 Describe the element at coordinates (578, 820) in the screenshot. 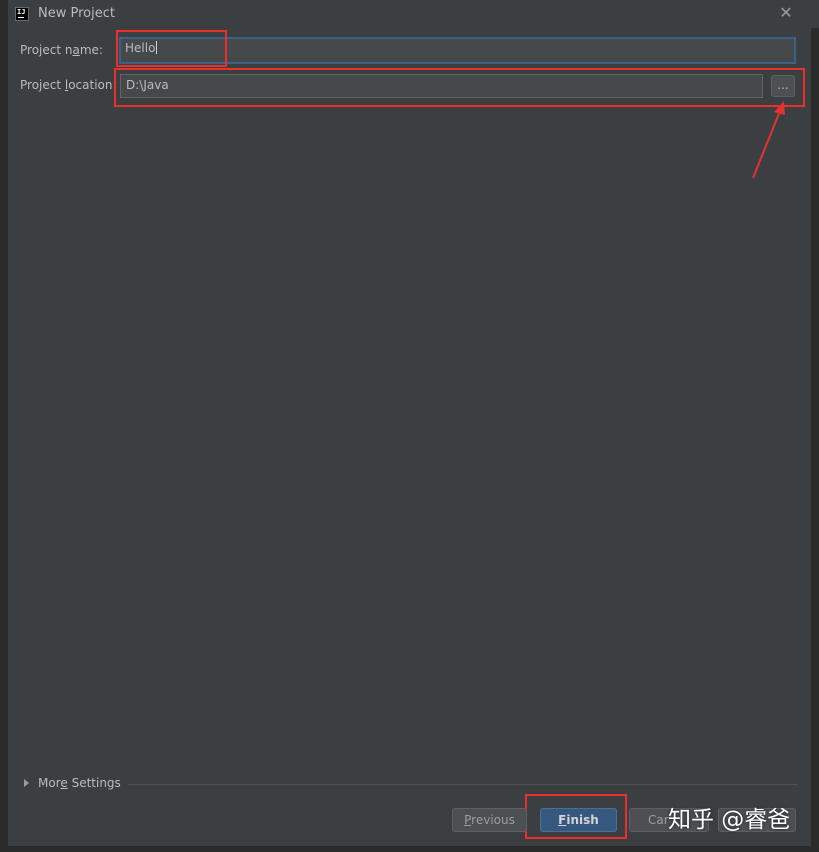

I see `finish-button: Finish` at that location.